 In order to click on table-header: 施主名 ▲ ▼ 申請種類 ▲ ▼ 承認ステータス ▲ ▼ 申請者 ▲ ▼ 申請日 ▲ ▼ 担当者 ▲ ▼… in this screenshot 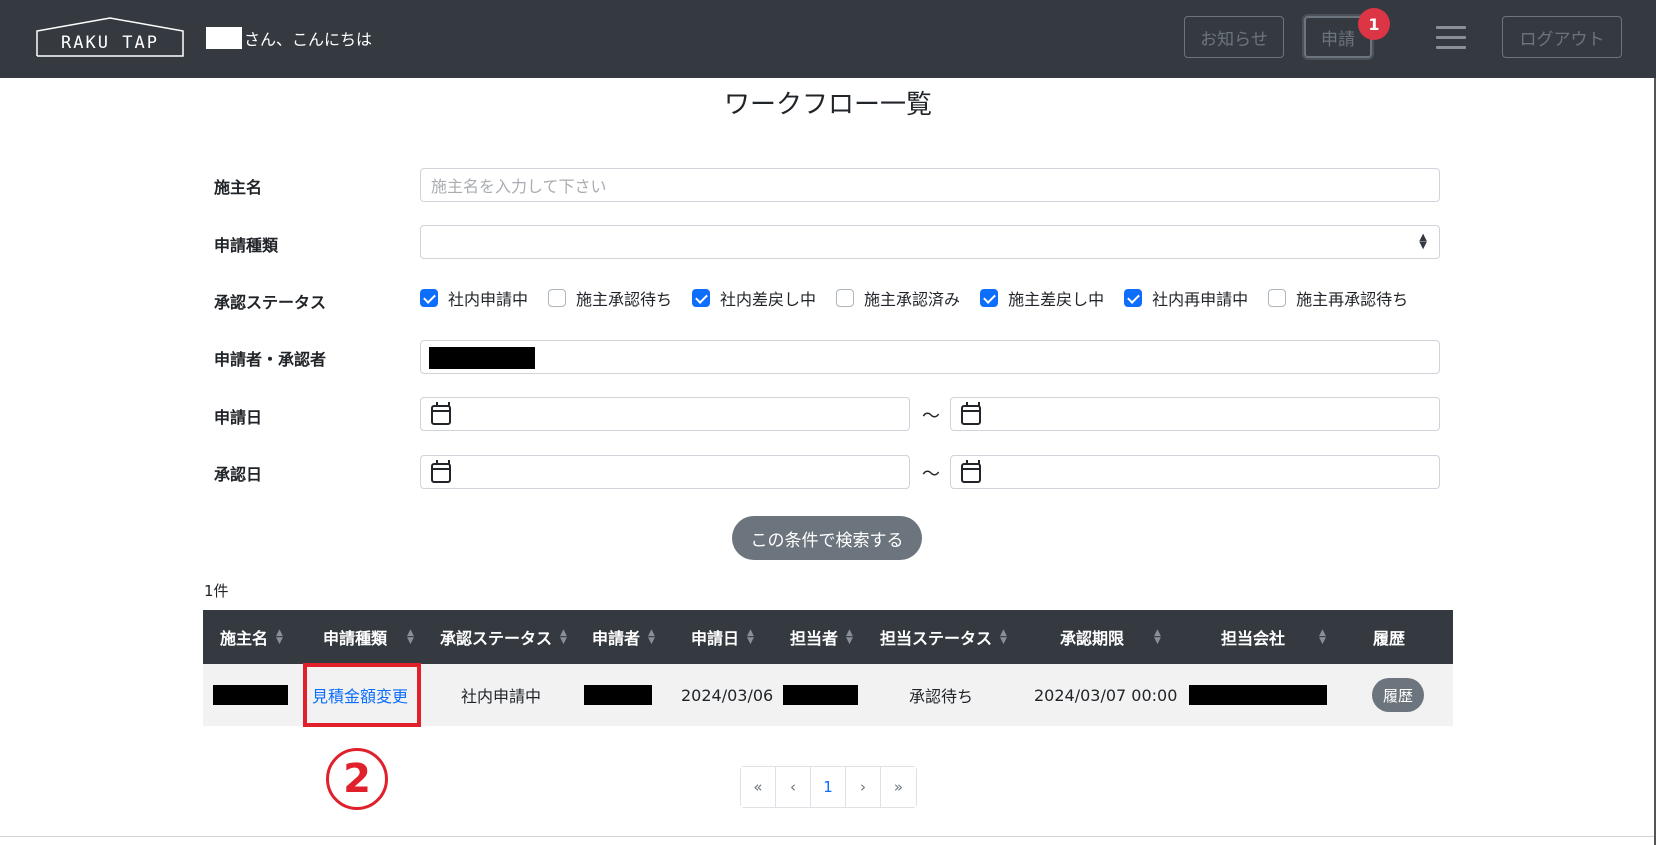, I will do `click(828, 637)`.